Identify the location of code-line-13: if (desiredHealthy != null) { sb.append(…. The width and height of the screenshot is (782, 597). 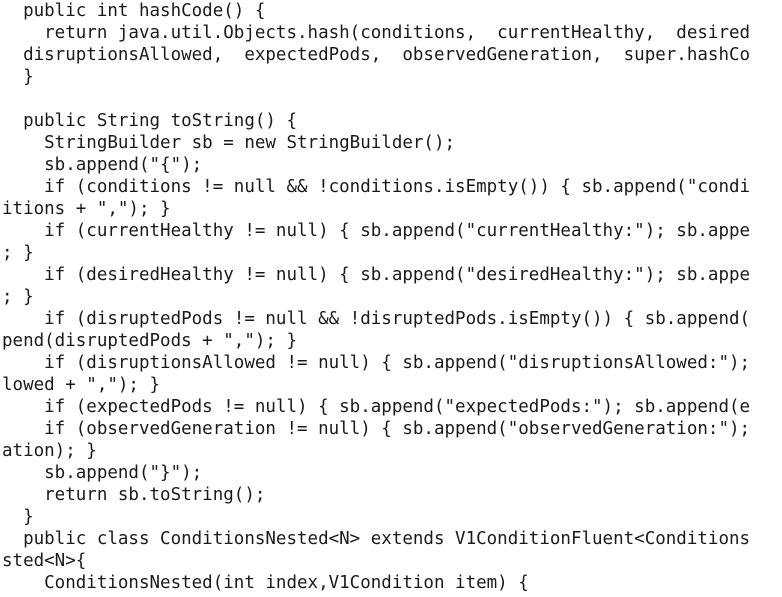
(376, 275).